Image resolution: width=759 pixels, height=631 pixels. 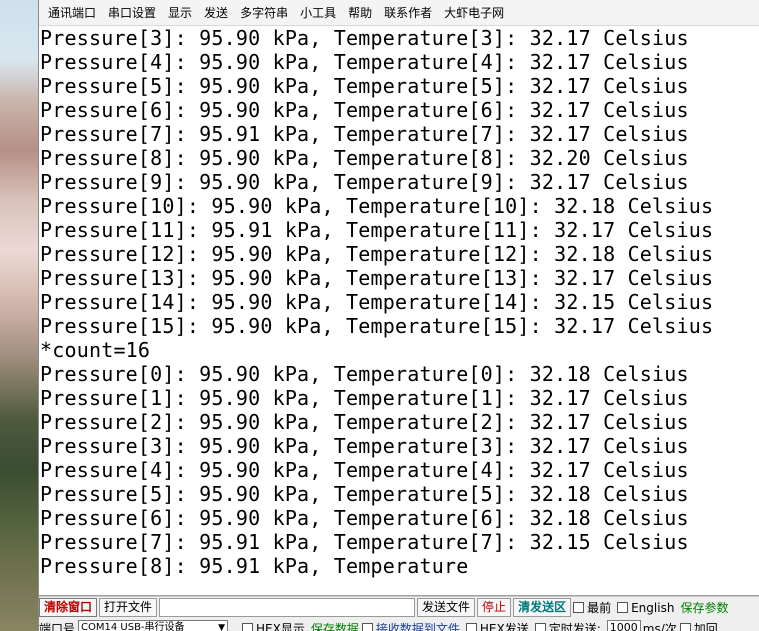 What do you see at coordinates (494, 607) in the screenshot?
I see `stop-button: 停止` at bounding box center [494, 607].